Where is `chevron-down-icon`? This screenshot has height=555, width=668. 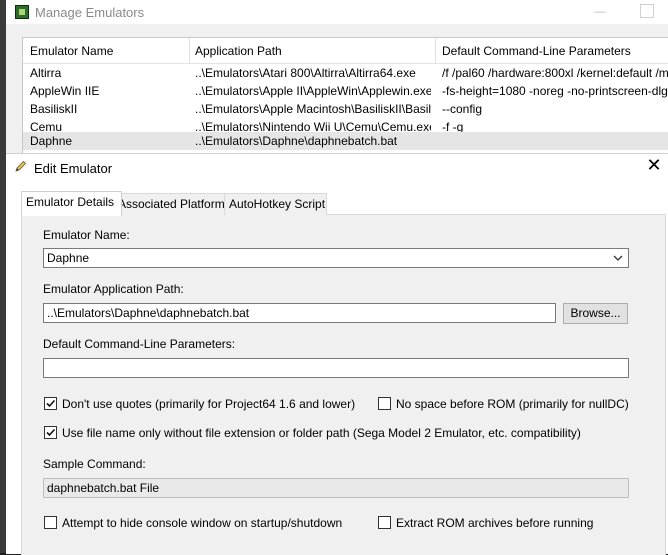
chevron-down-icon is located at coordinates (618, 258).